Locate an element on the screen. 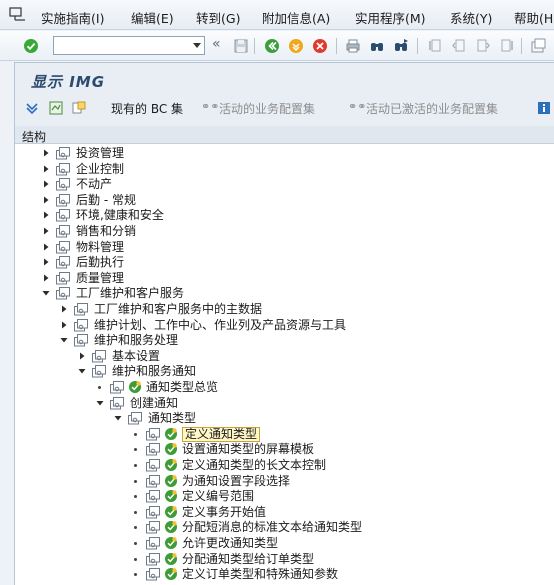  tree-node: 企业控制 is located at coordinates (284, 170).